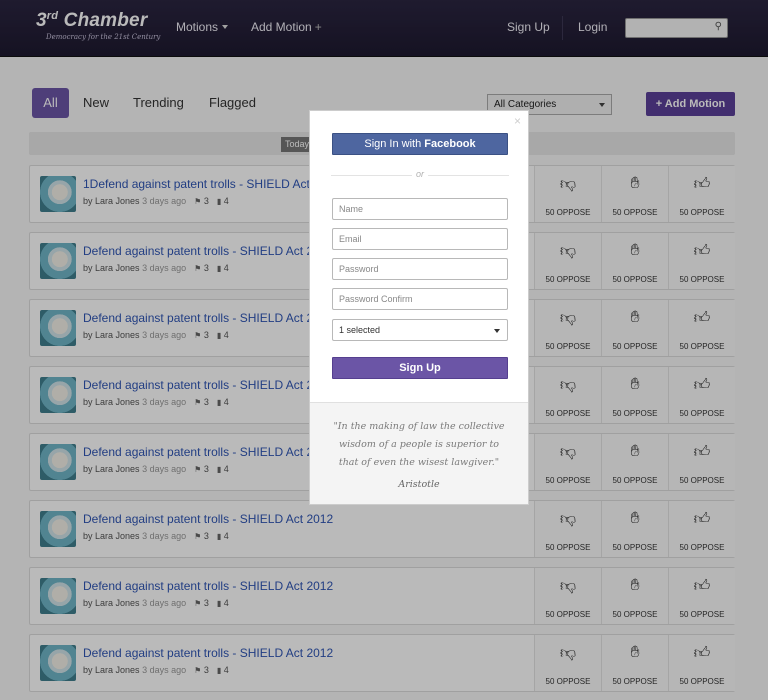  I want to click on password-confirm-field, so click(420, 299).